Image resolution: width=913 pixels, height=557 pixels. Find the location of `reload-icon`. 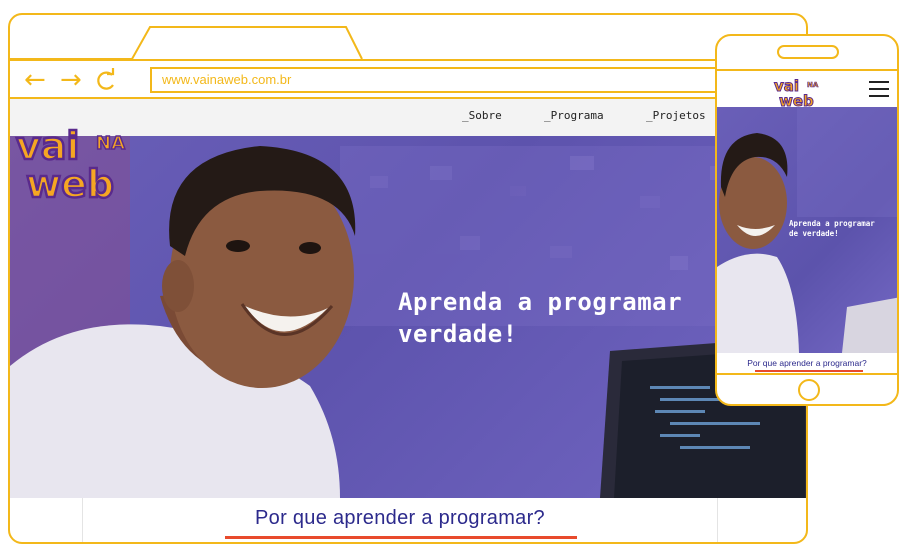

reload-icon is located at coordinates (106, 80).